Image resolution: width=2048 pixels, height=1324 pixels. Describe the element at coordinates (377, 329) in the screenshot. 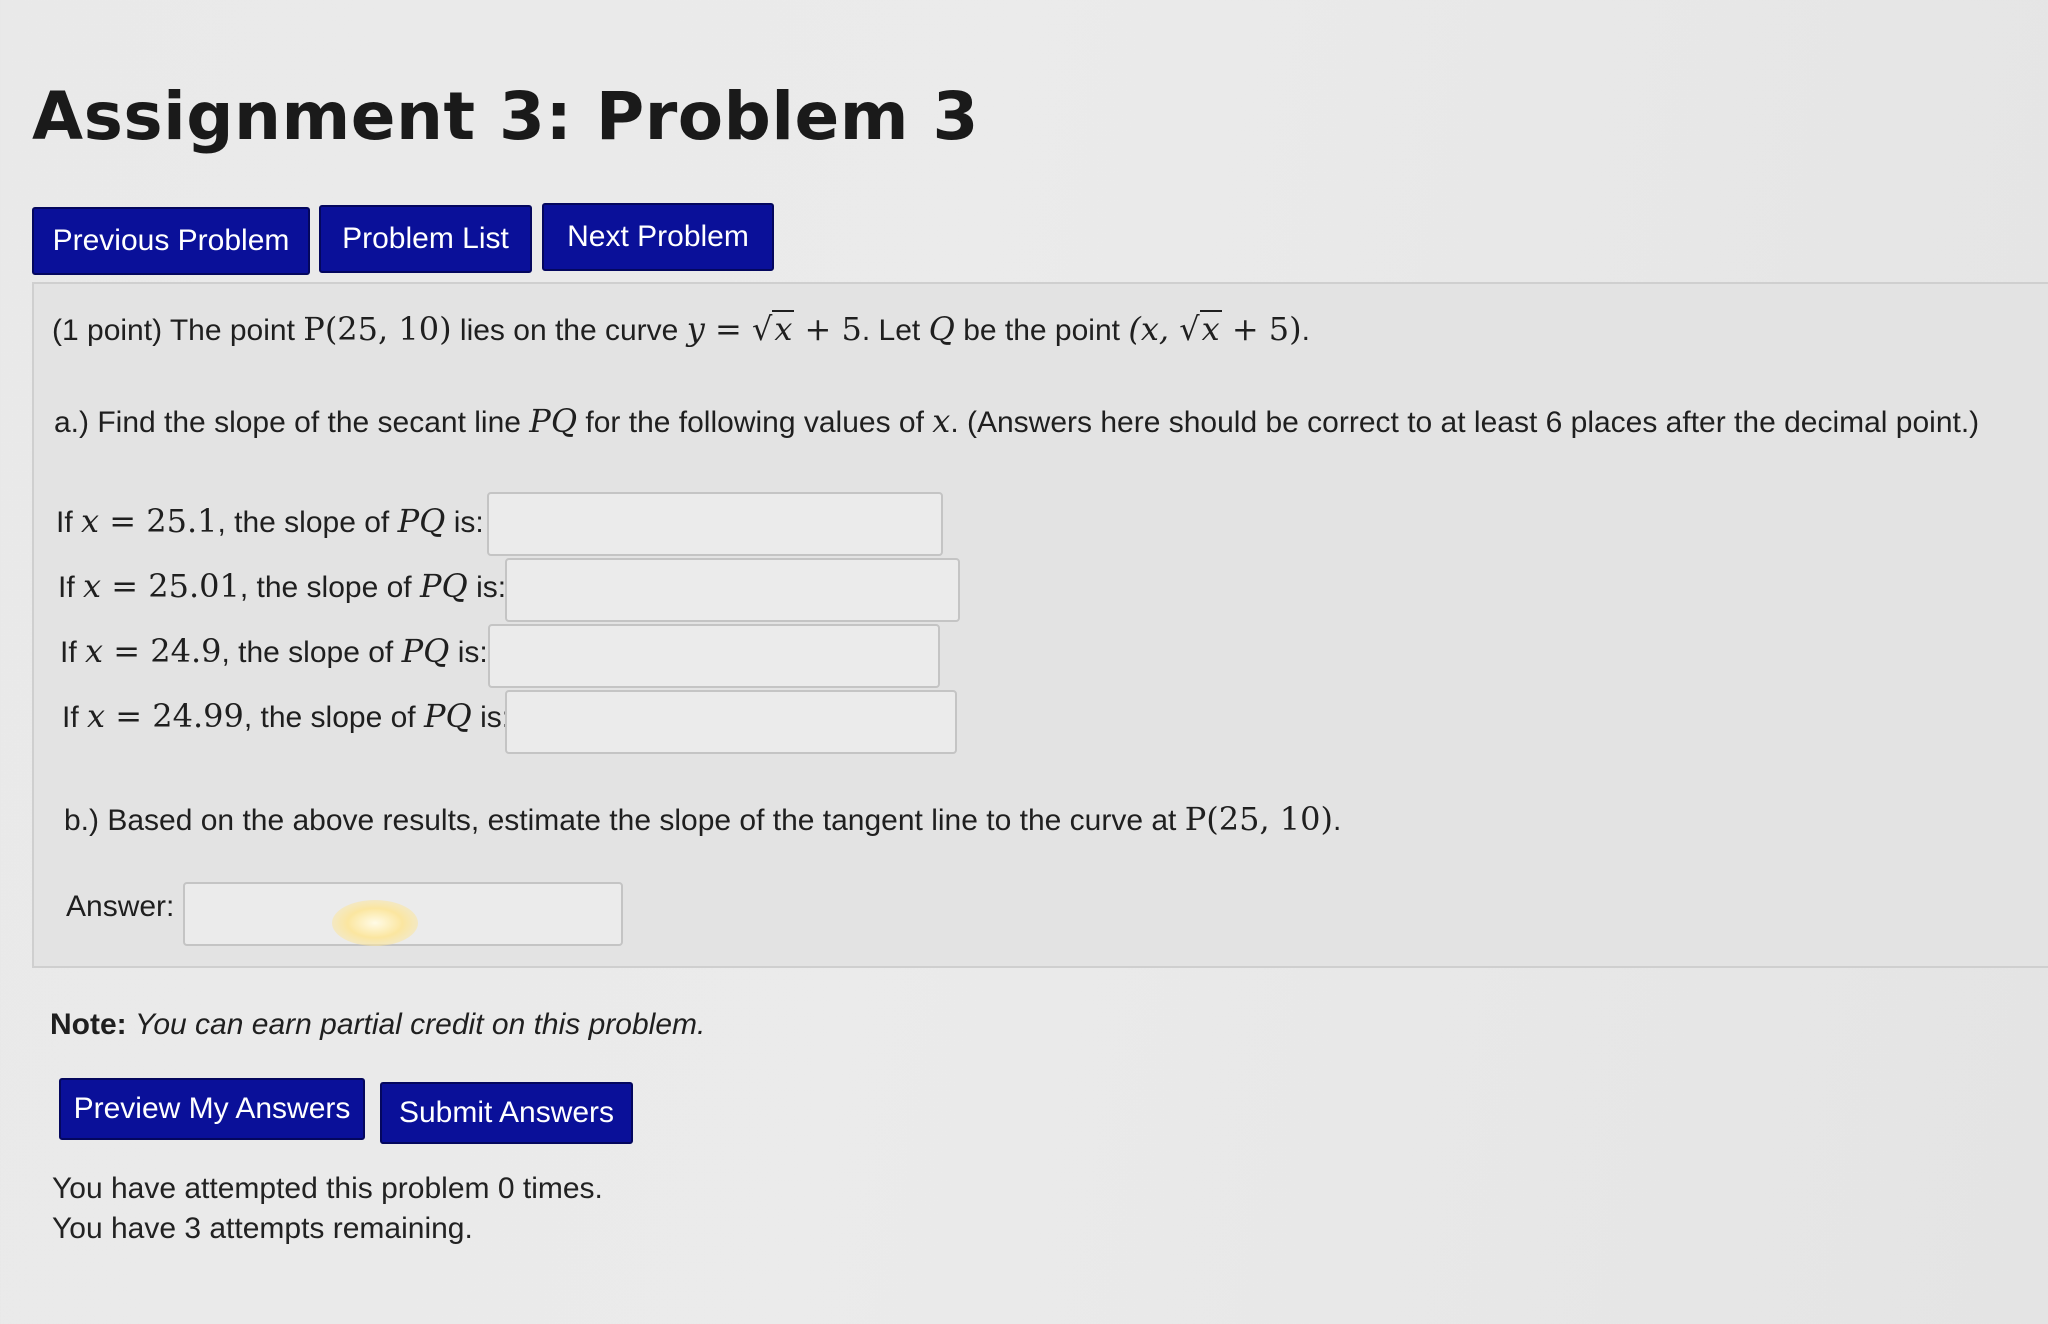

I see `point-p: P(25, 10)` at that location.